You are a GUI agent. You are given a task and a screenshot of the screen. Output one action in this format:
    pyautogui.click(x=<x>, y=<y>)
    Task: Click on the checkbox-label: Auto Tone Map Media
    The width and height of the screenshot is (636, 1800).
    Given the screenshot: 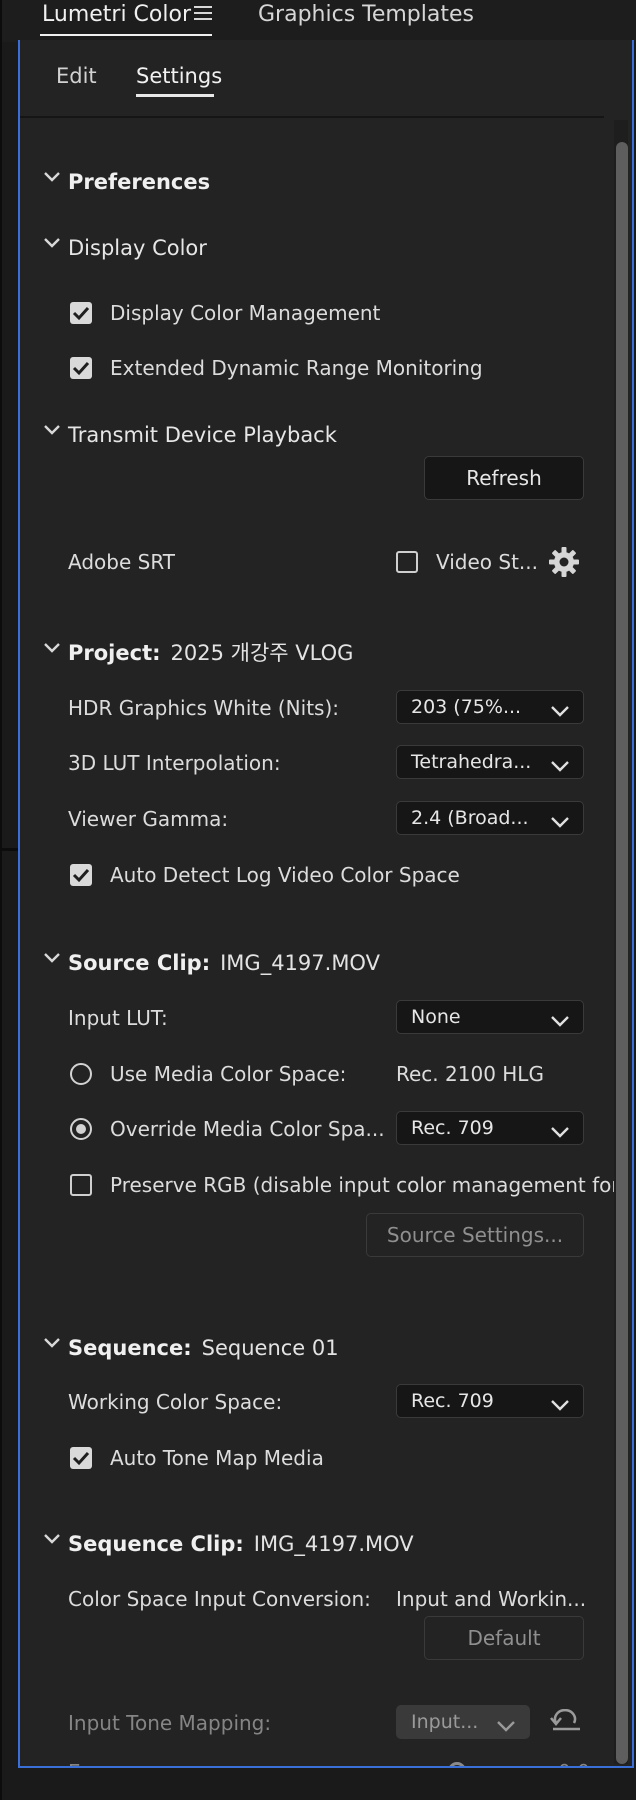 What is the action you would take?
    pyautogui.click(x=217, y=1458)
    